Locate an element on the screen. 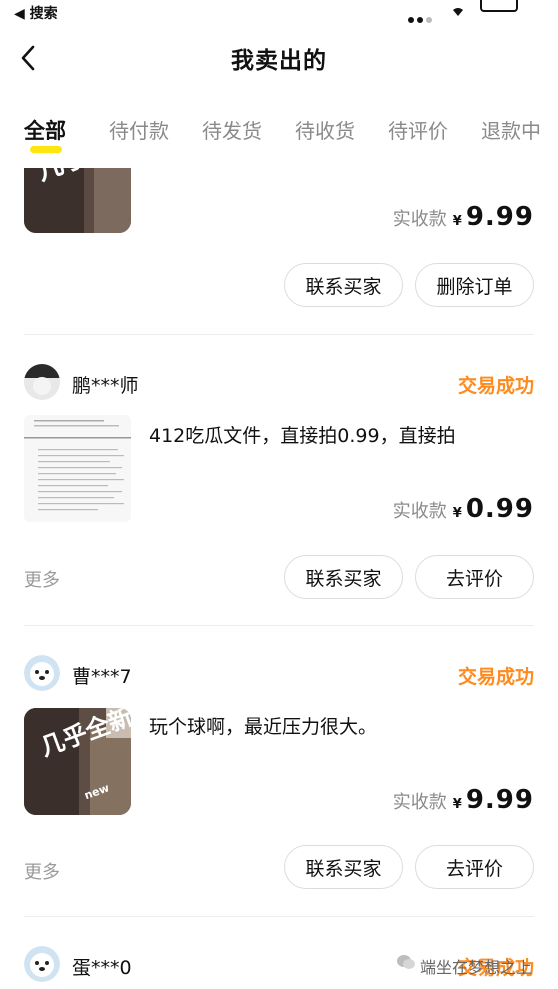 The height and width of the screenshot is (989, 558). delete-order-button: 删除订单 is located at coordinates (474, 285).